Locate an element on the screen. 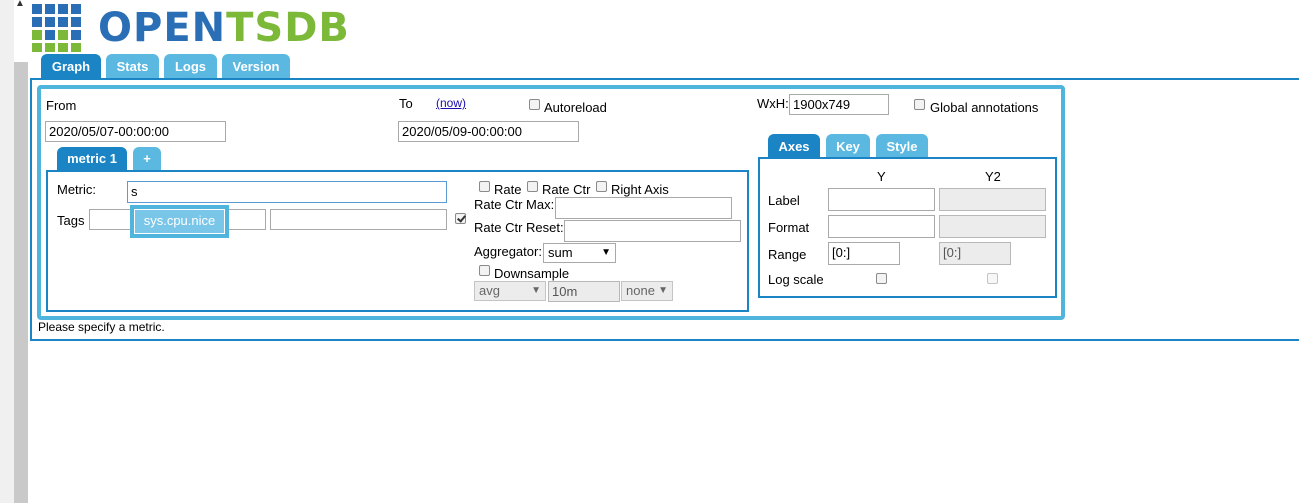 Image resolution: width=1299 pixels, height=503 pixels. autoreload-checkbox is located at coordinates (534, 104).